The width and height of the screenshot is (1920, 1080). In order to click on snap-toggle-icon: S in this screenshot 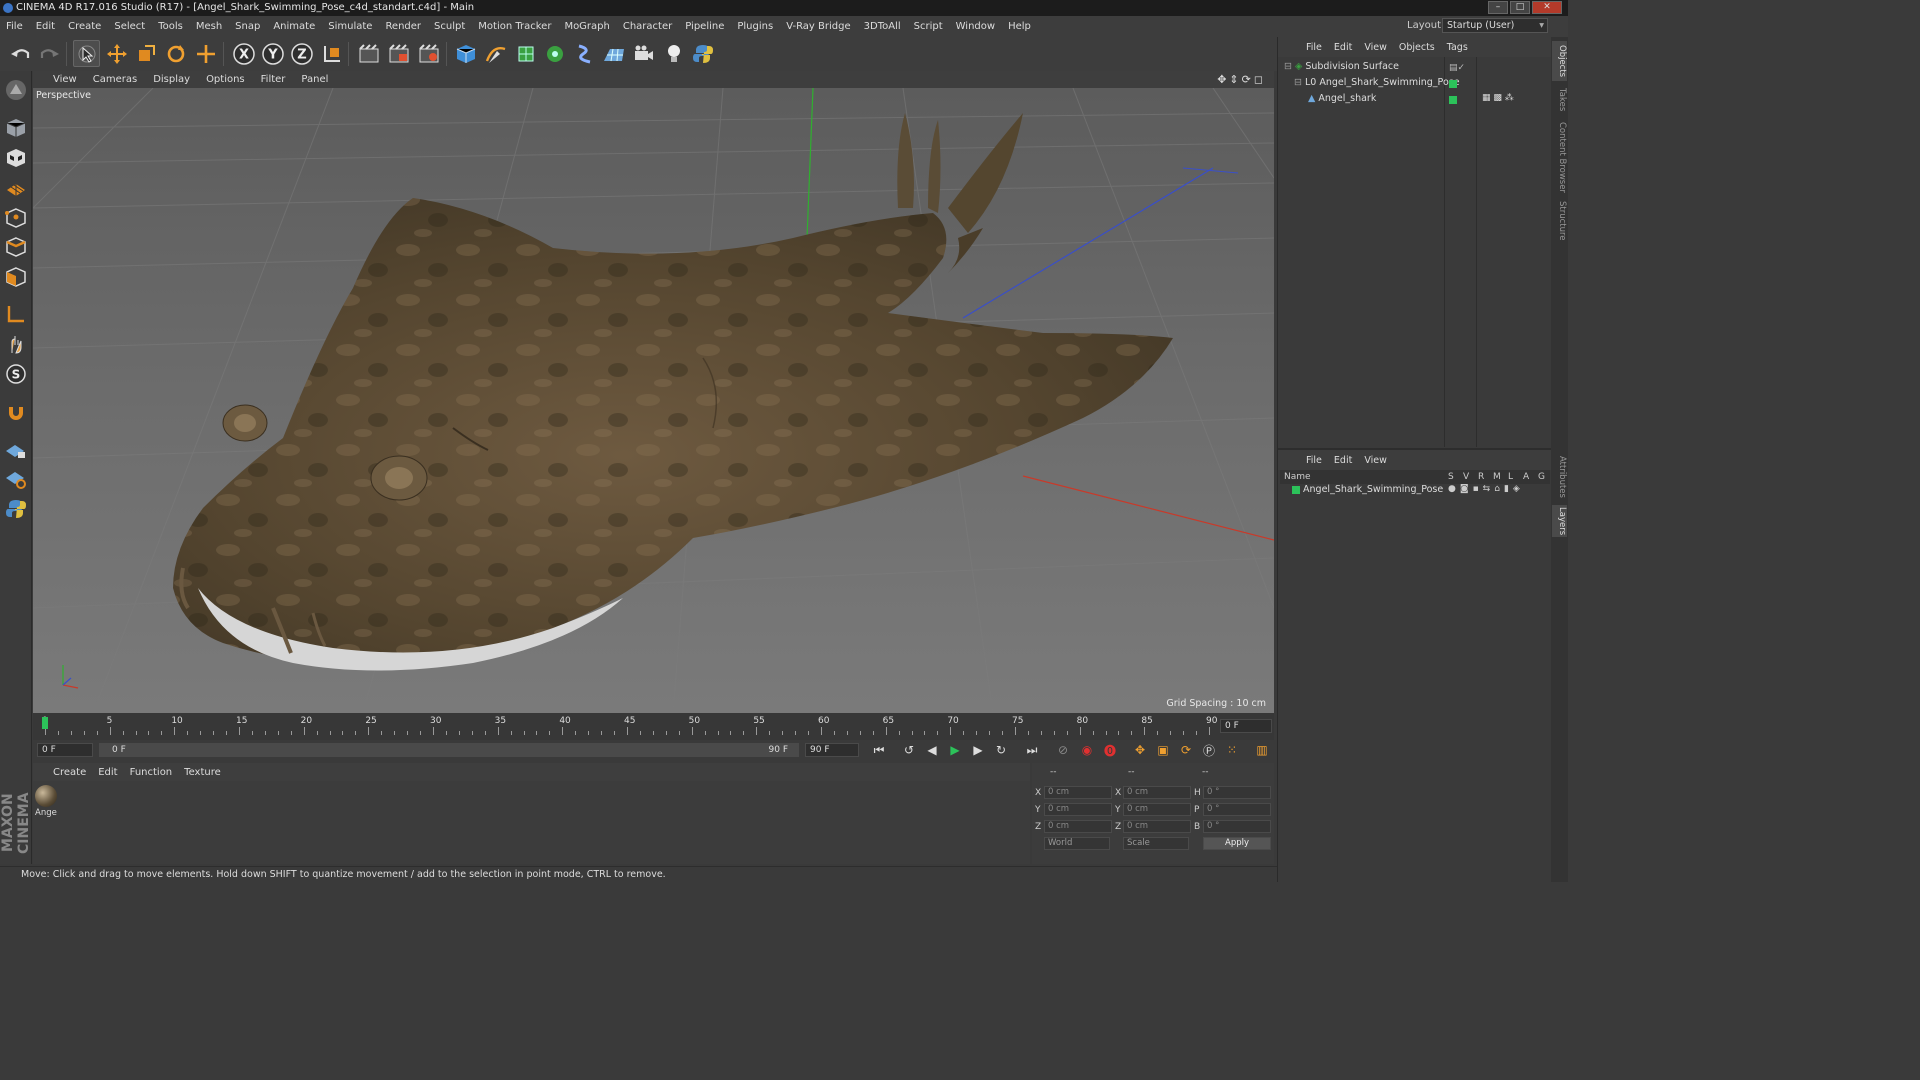, I will do `click(15, 373)`.